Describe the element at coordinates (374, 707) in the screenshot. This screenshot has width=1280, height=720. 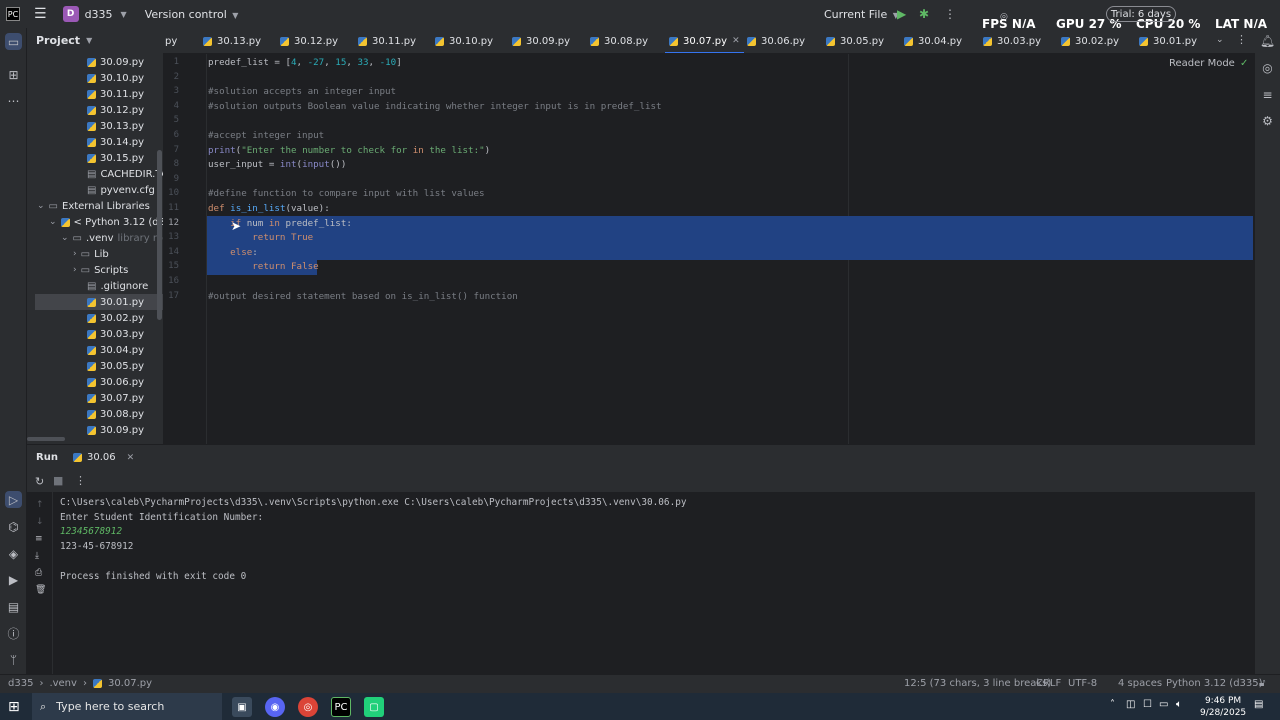
I see `app-taskbar-icon: ▢` at that location.